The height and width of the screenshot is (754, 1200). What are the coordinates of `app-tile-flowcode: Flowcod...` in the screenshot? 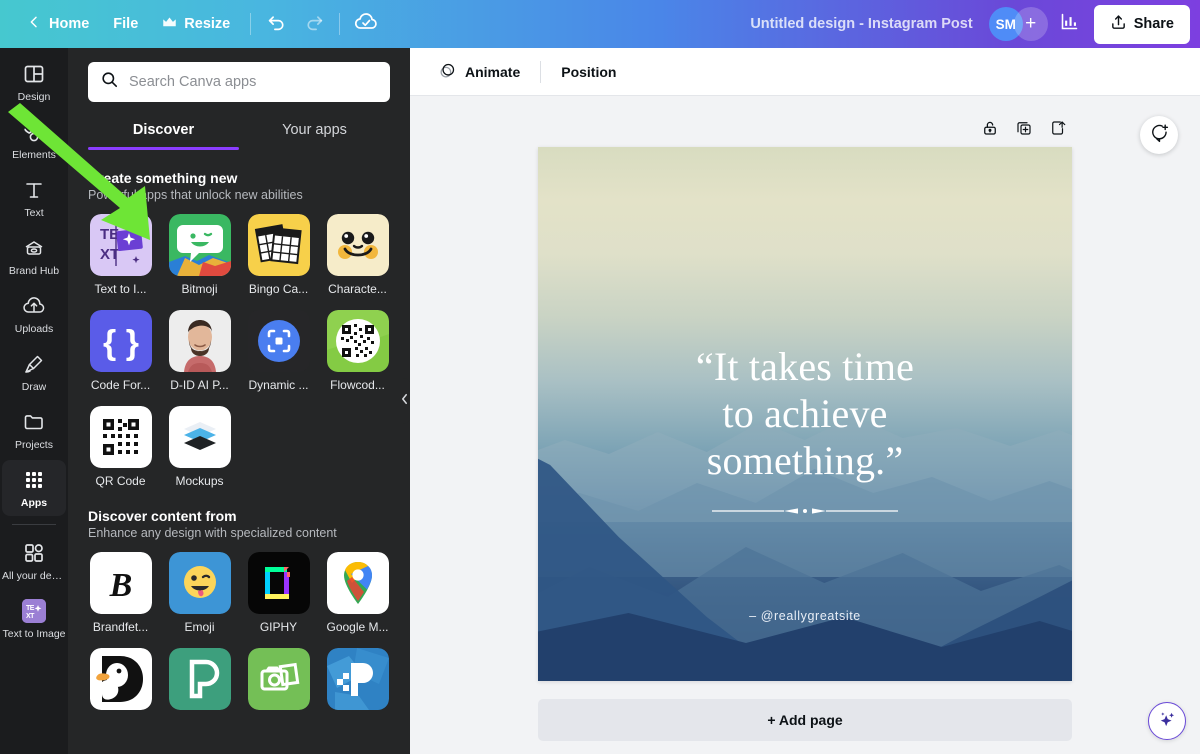 It's located at (357, 351).